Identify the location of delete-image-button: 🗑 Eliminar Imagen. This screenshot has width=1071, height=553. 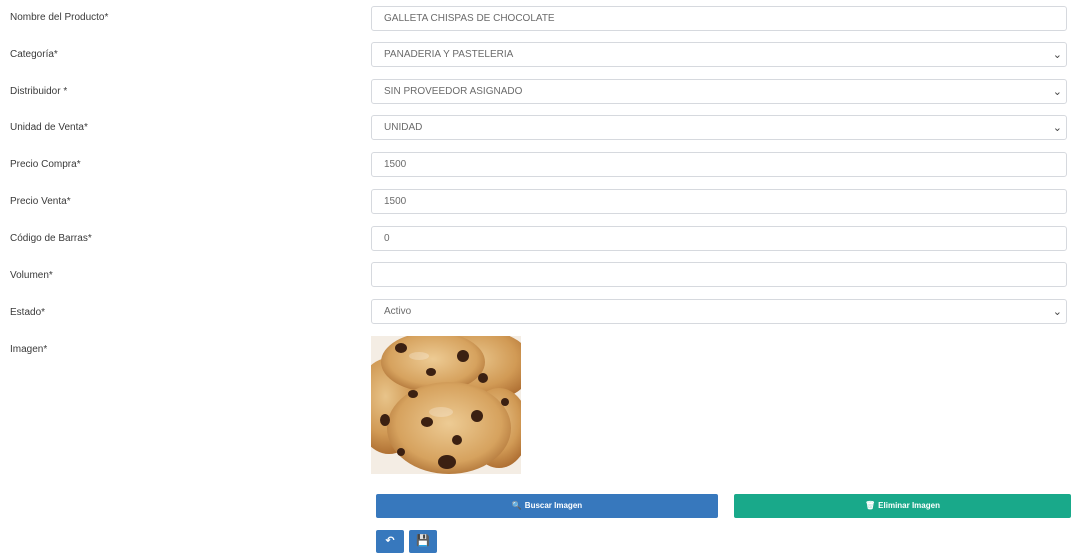
(902, 506).